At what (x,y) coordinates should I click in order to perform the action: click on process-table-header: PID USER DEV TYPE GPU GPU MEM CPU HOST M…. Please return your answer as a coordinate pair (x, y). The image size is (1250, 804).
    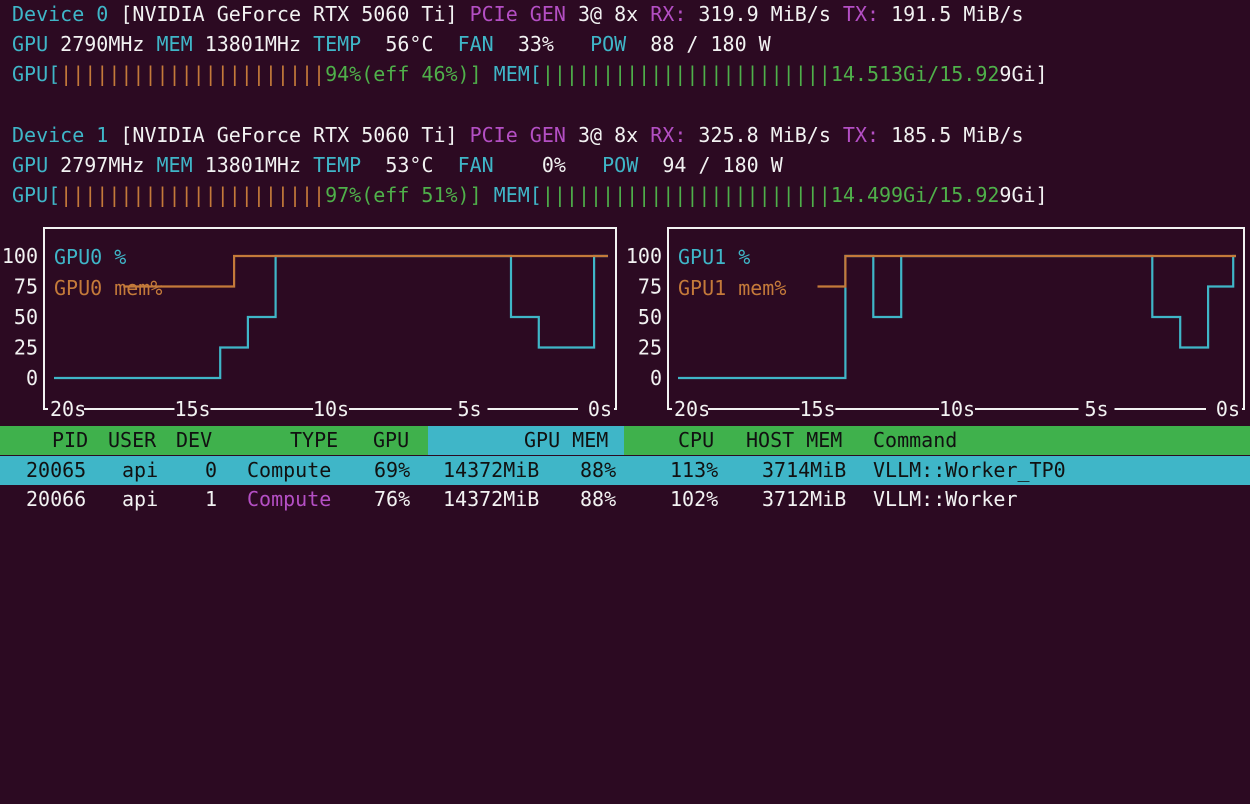
    Looking at the image, I should click on (625, 440).